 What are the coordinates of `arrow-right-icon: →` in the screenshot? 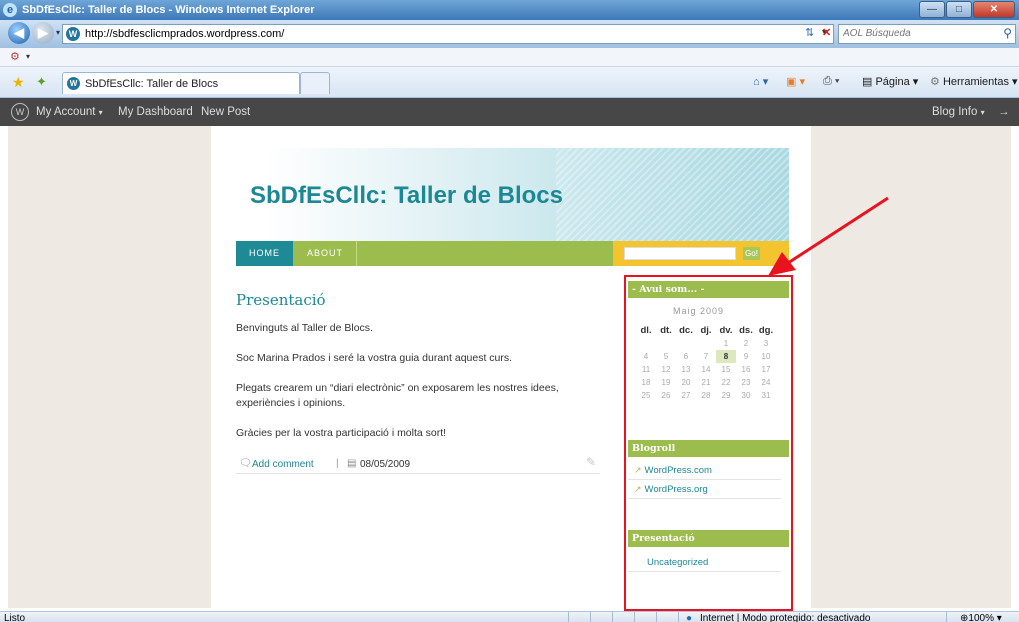 It's located at (1004, 112).